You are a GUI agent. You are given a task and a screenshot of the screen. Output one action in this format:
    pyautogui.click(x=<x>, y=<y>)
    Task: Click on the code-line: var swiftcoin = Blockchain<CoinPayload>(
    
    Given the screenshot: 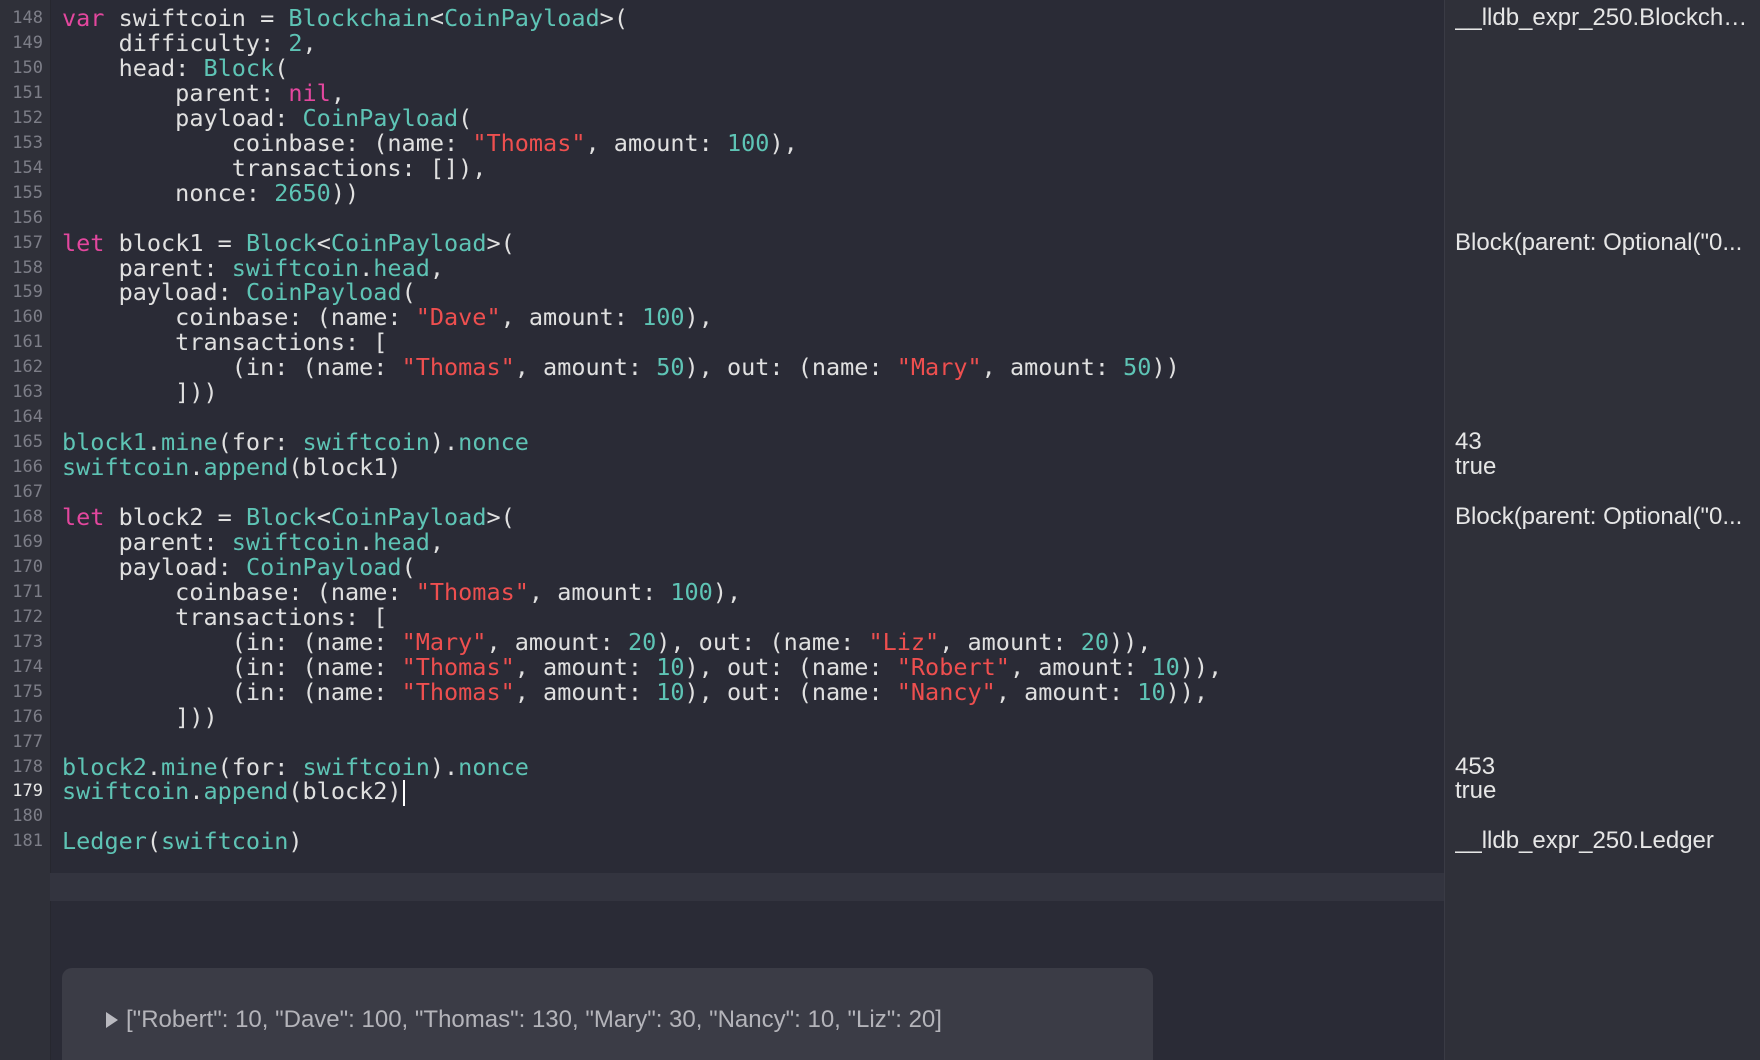 What is the action you would take?
    pyautogui.click(x=345, y=18)
    